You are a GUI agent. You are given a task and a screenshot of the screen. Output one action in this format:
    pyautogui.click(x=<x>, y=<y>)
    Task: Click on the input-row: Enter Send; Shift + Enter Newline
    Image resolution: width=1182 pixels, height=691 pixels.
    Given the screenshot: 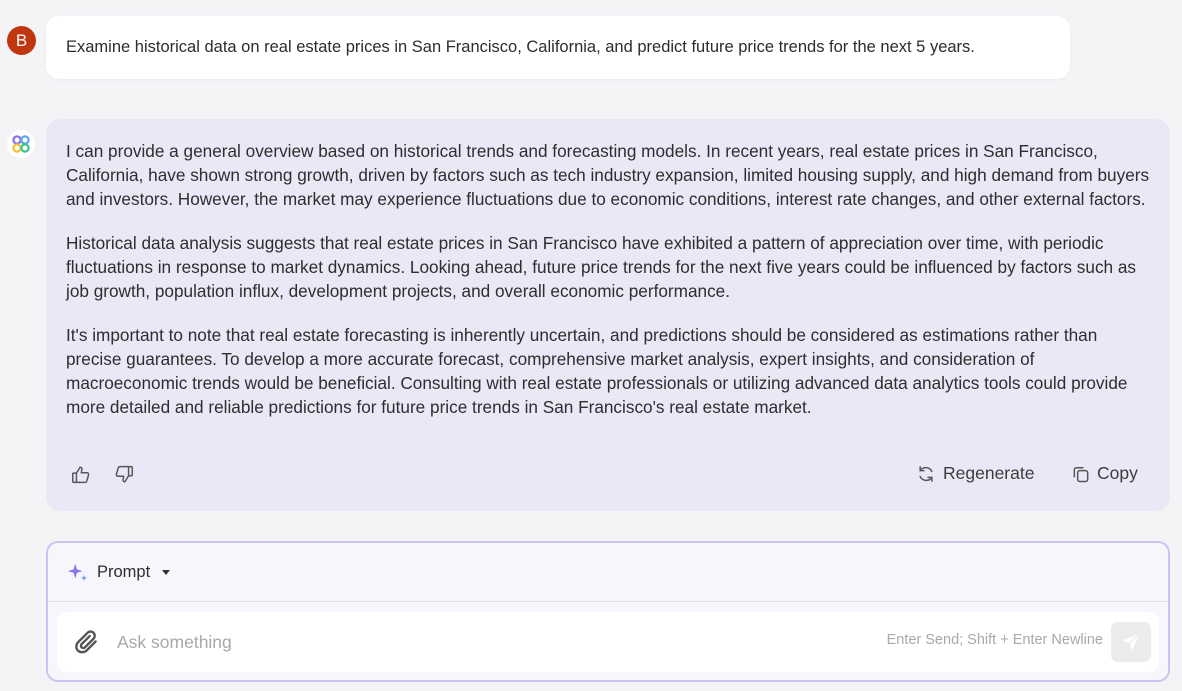 What is the action you would take?
    pyautogui.click(x=608, y=642)
    